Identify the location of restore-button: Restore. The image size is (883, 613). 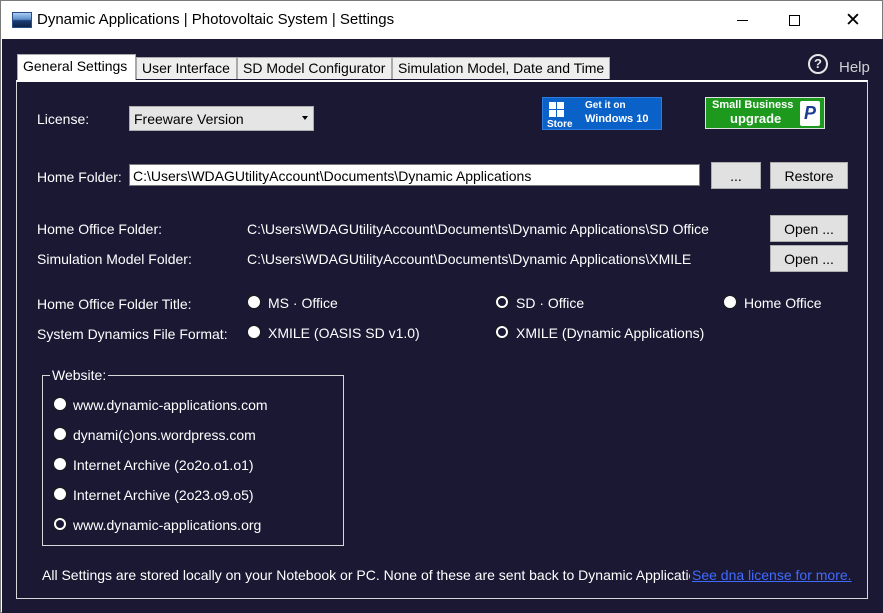
(809, 175).